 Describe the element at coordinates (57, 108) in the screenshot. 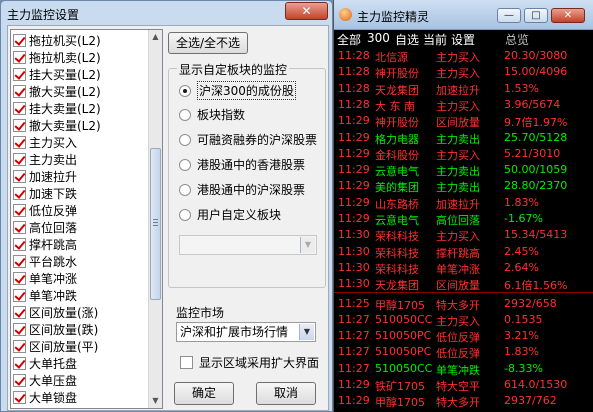

I see `signal-checkbox-item: 挂大卖量(L2)` at that location.